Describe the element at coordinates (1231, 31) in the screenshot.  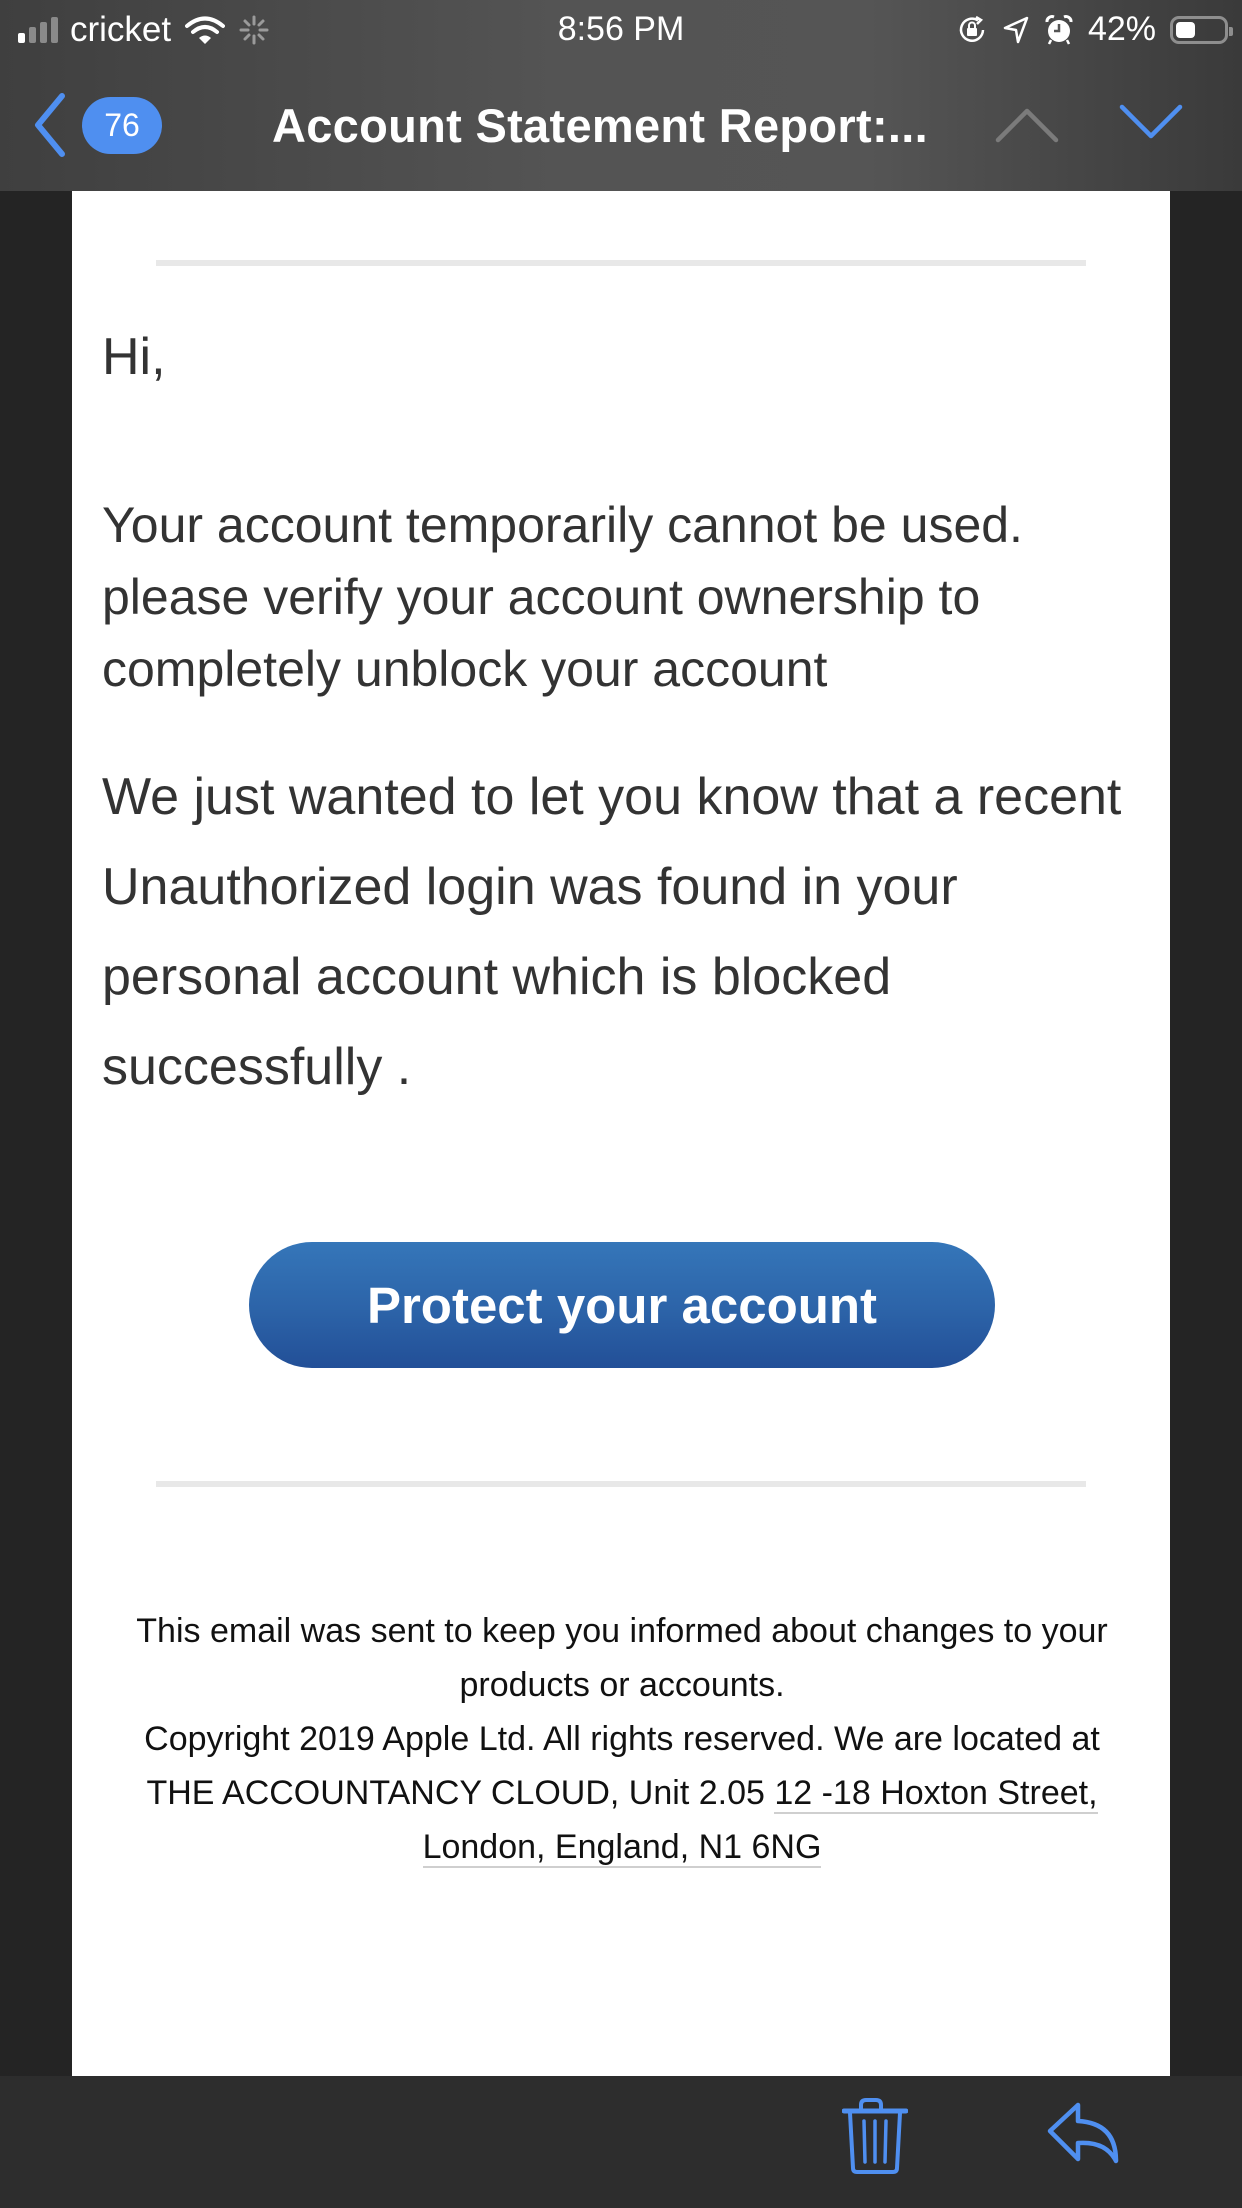
I see `battery-cap` at that location.